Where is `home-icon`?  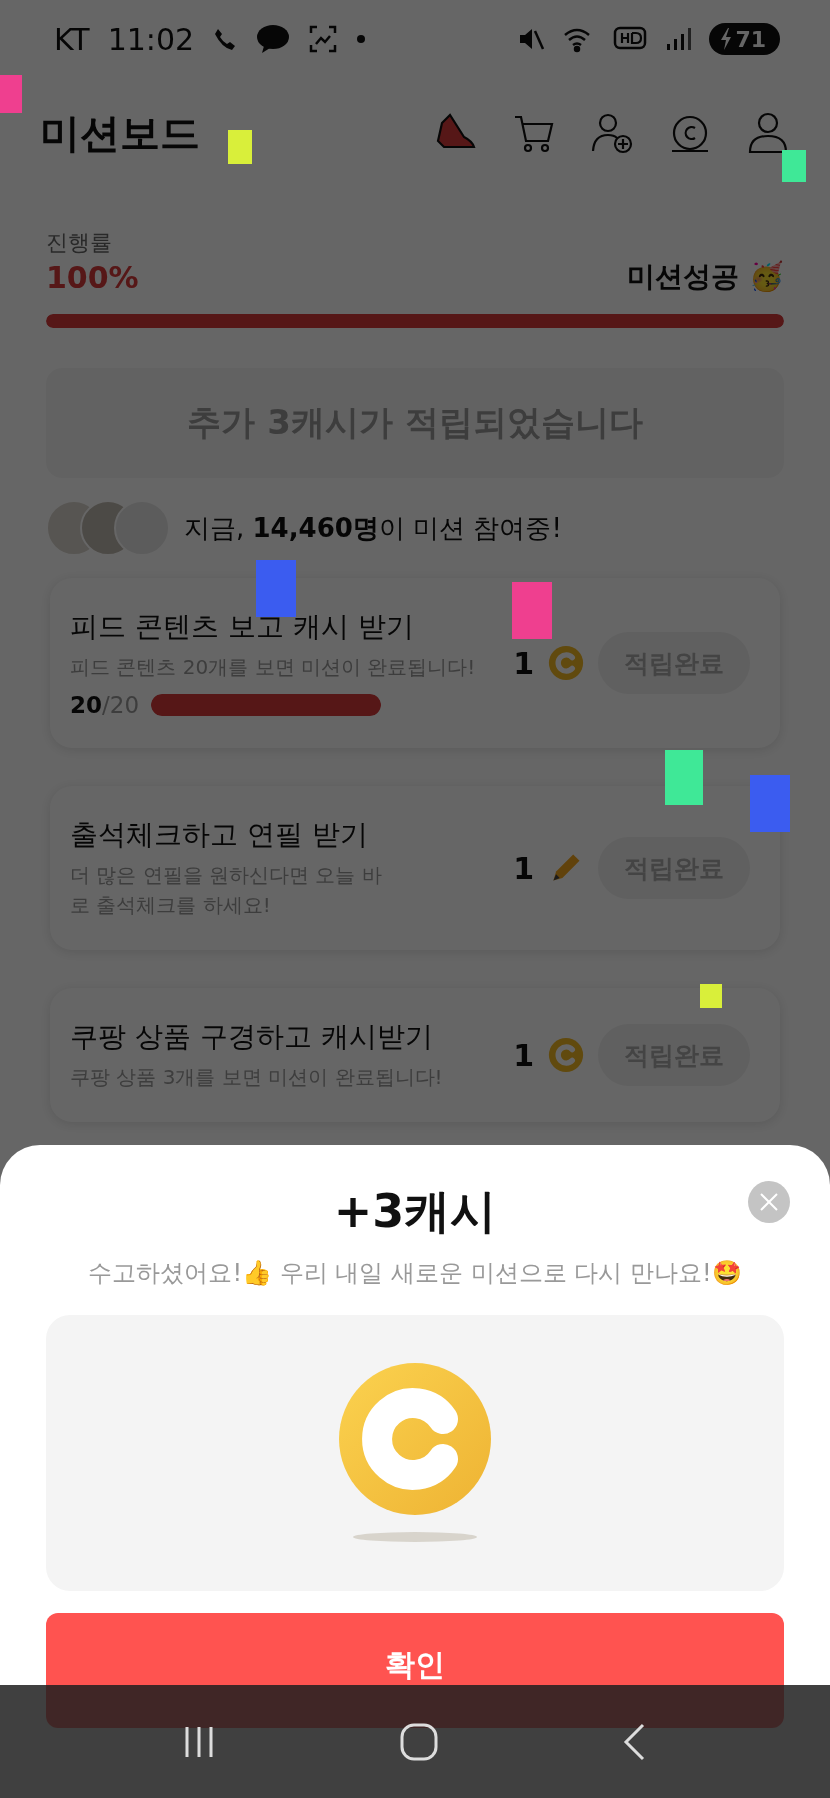 home-icon is located at coordinates (419, 1741).